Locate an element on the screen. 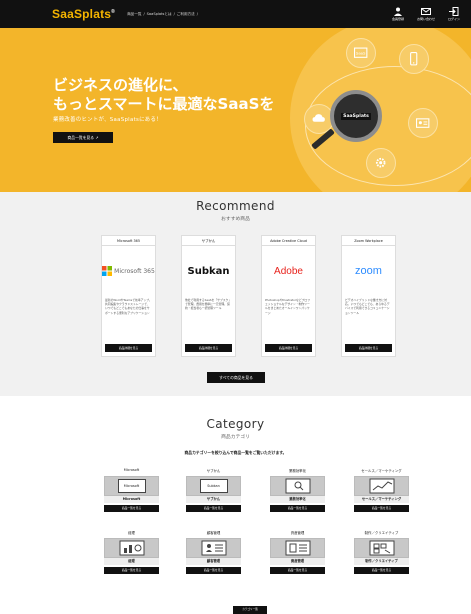  category-heading: 制作／クリエイティブ is located at coordinates (381, 533).